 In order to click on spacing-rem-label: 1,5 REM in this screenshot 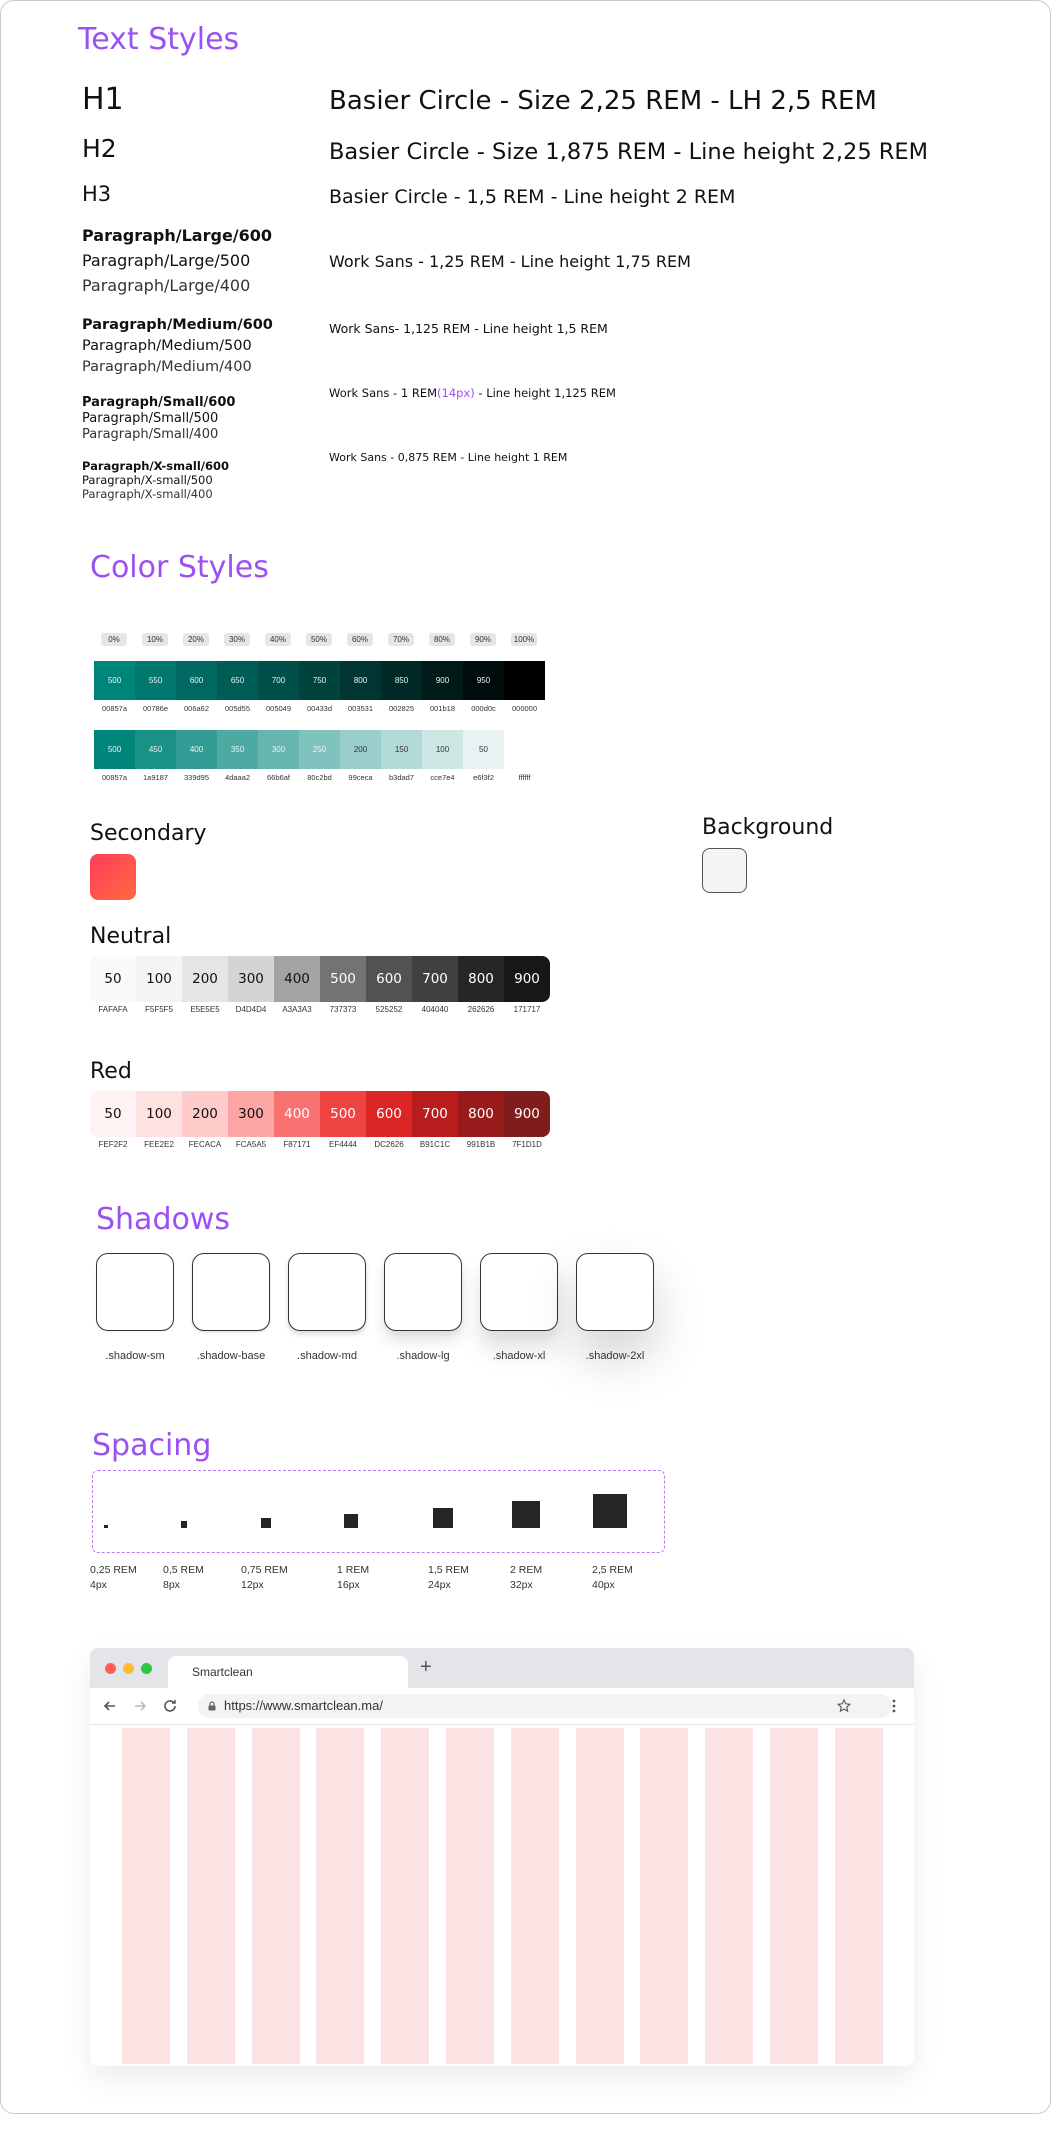, I will do `click(448, 1570)`.